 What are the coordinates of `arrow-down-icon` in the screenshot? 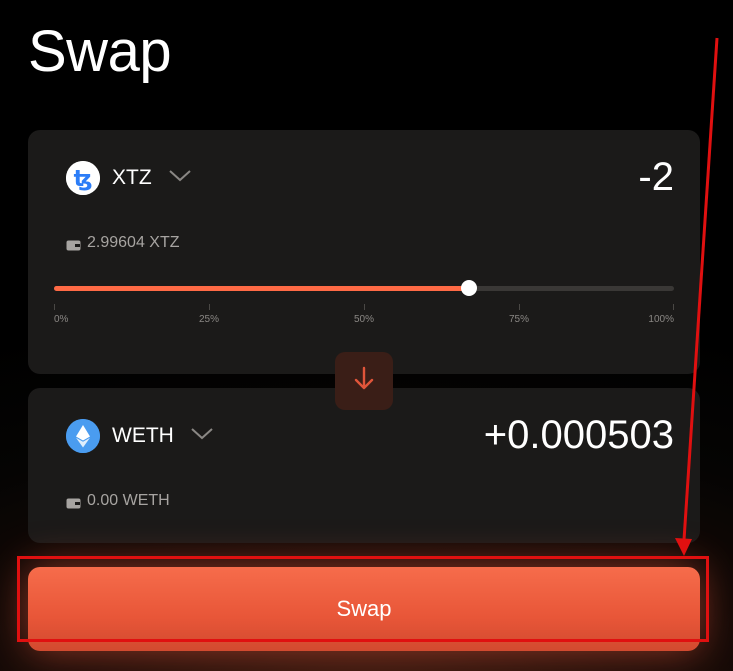 It's located at (364, 381).